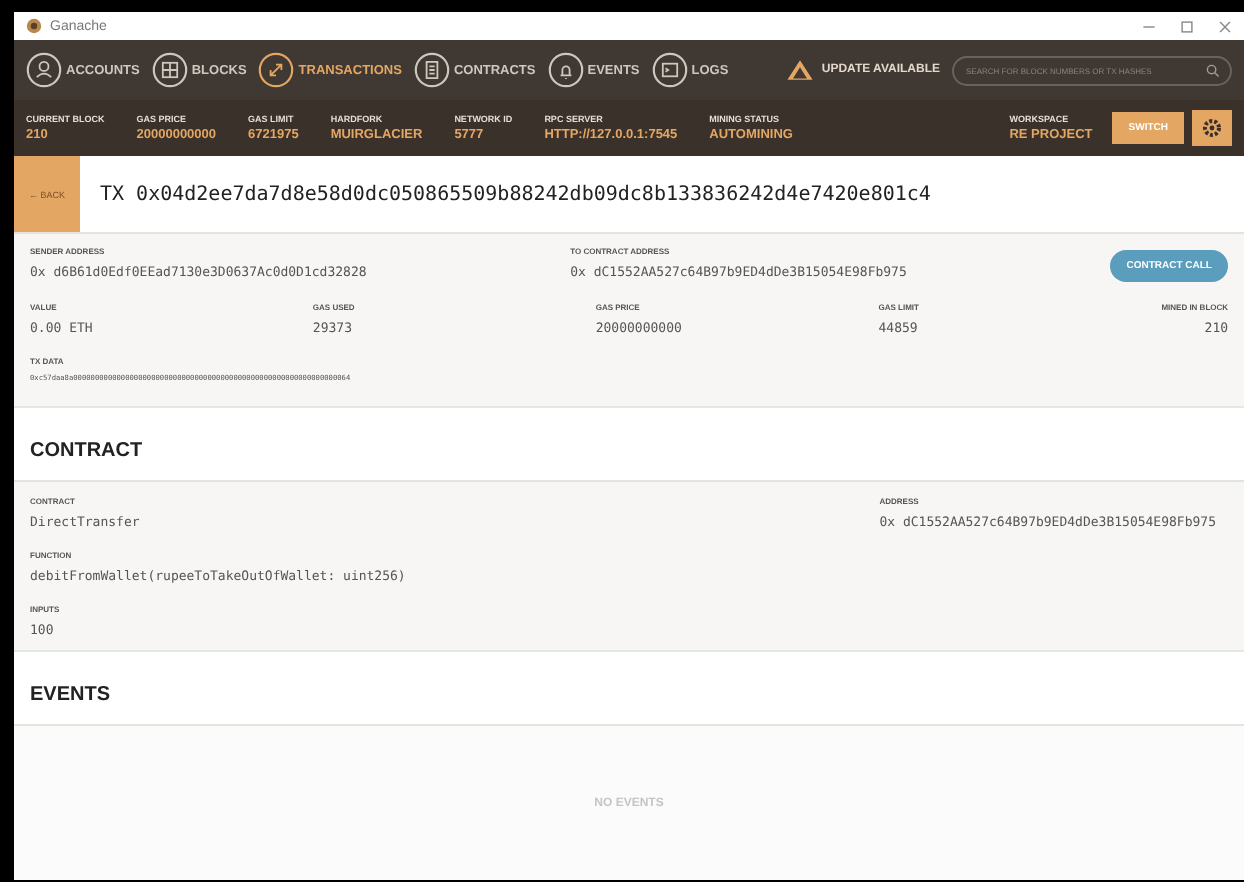 The width and height of the screenshot is (1244, 882). I want to click on transaction-hash-title: TX 0x04d2ee7da7d8e58d0dc050865509b88242db09dc8b133836242d4e7420e801c4, so click(515, 194).